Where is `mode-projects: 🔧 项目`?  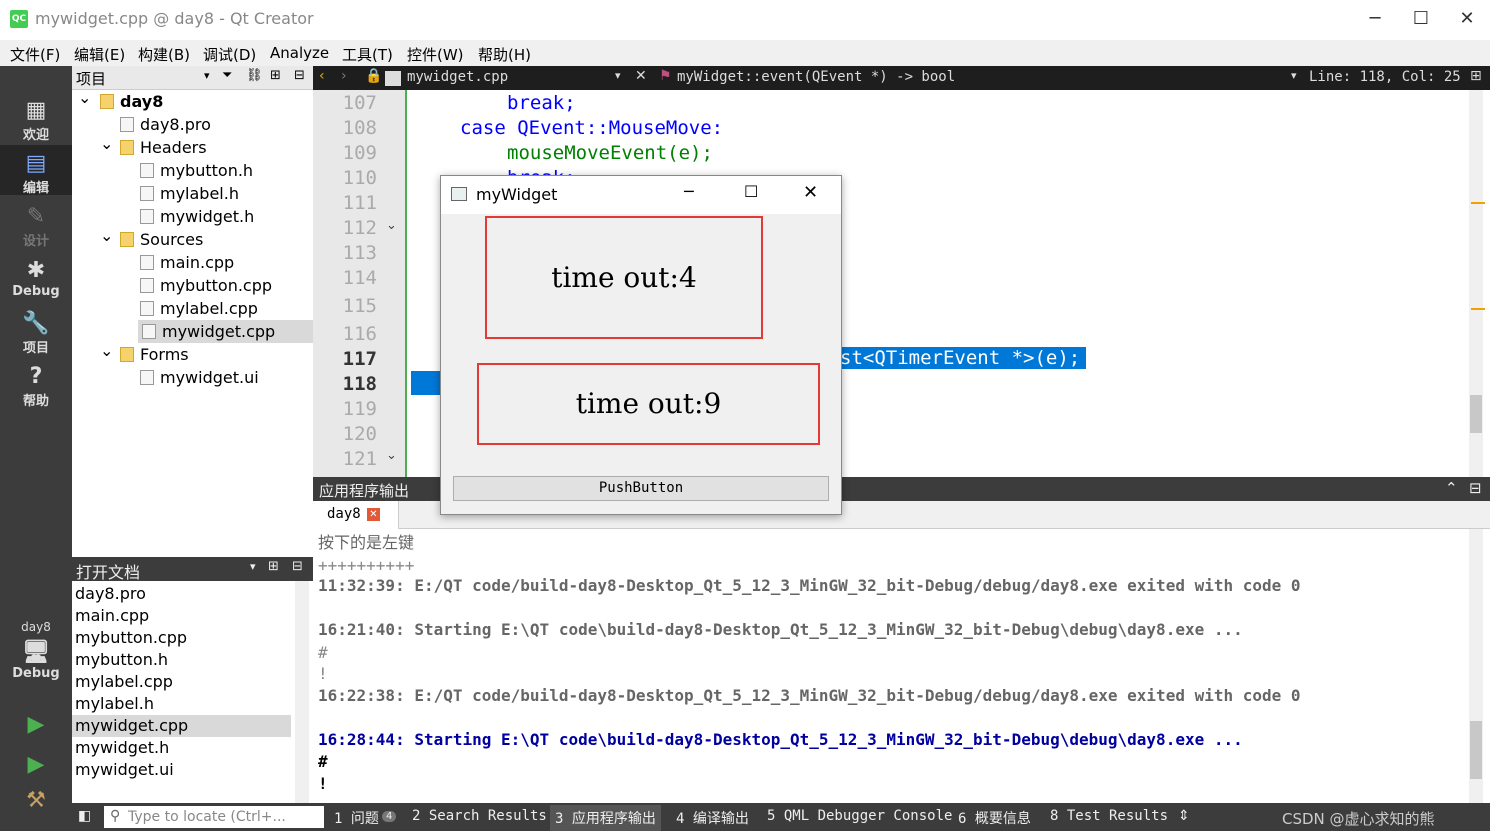 mode-projects: 🔧 项目 is located at coordinates (36, 333).